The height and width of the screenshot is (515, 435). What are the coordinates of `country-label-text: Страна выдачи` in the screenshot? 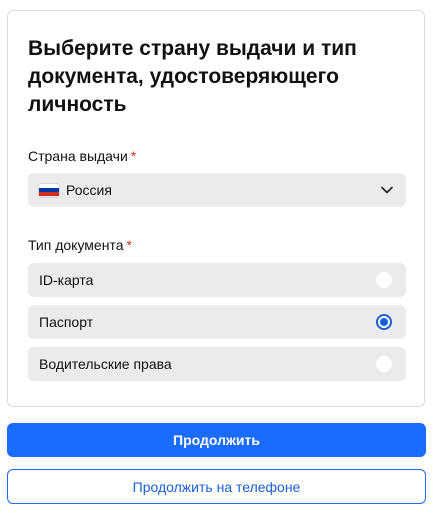 It's located at (78, 156).